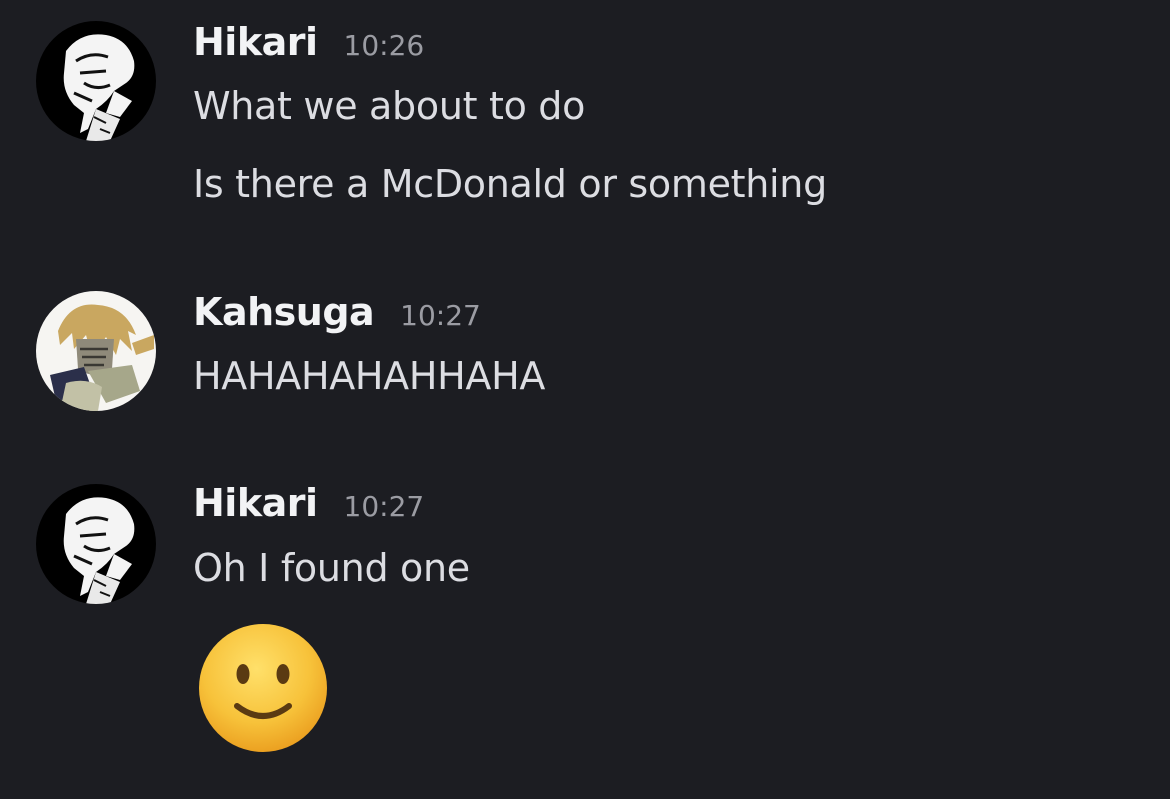 Image resolution: width=1170 pixels, height=799 pixels. What do you see at coordinates (331, 568) in the screenshot?
I see `message-text: Oh I found one` at bounding box center [331, 568].